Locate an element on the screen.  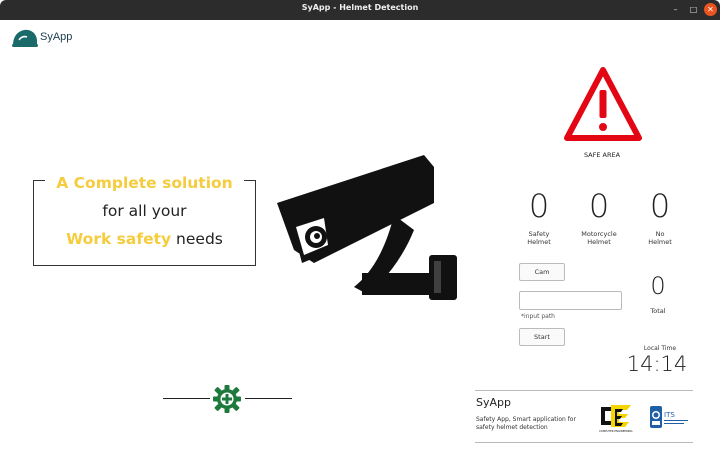
tagline-line2: for all your is located at coordinates (144, 211).